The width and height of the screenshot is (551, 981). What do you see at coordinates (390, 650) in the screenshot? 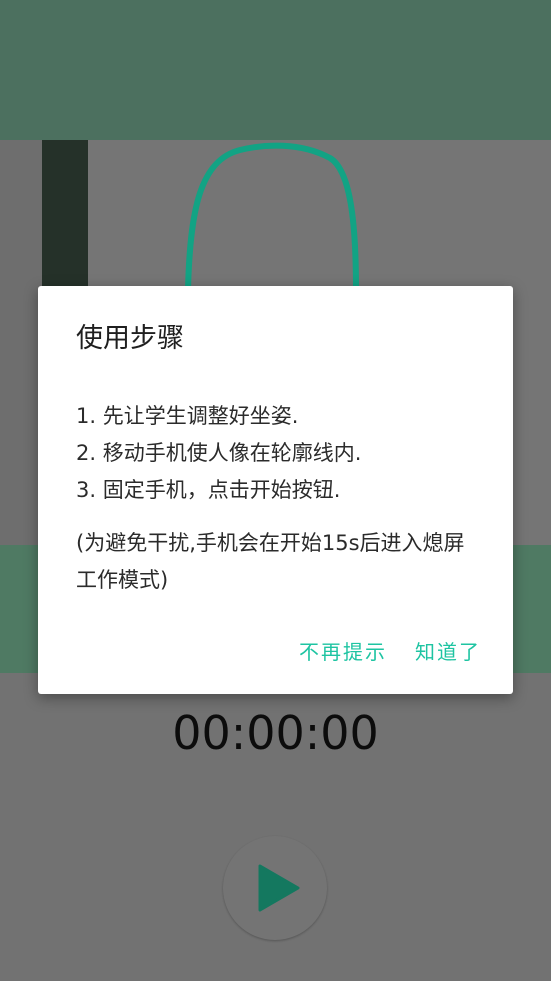
I see `dialog-actions: 不再提示 知道了` at bounding box center [390, 650].